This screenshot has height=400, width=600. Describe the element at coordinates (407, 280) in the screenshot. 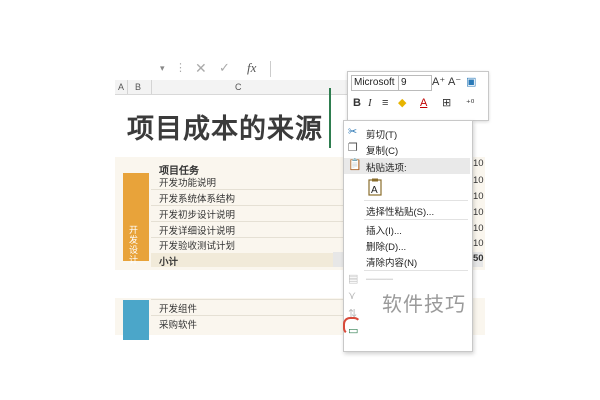

I see `menu-item-faded: ▤ ────` at that location.